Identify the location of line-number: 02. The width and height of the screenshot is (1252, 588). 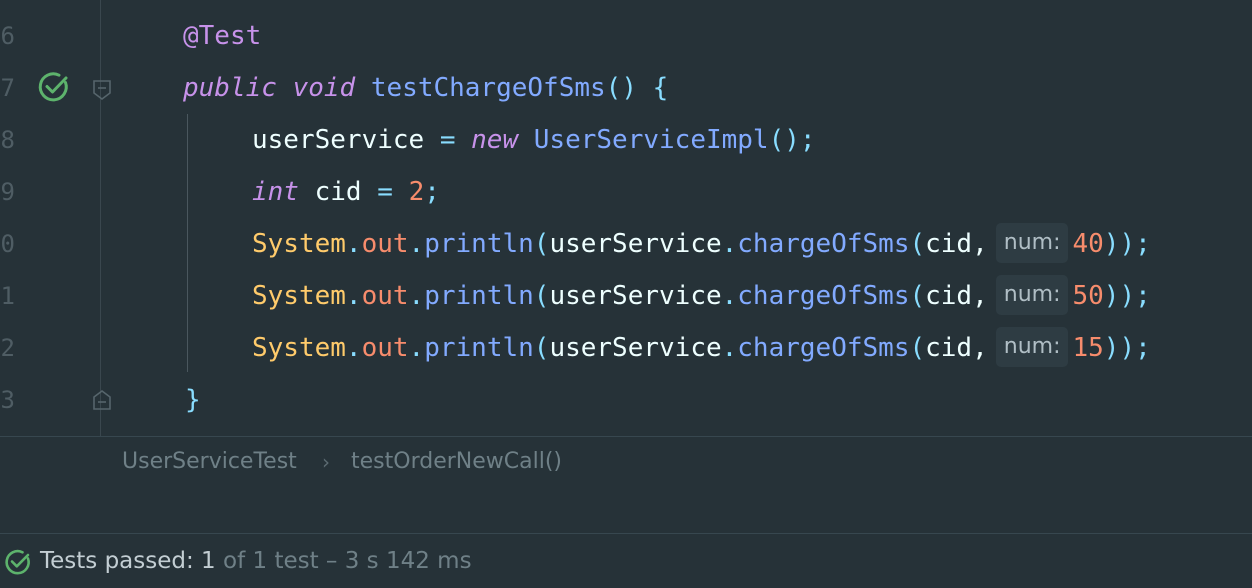
(7, 348).